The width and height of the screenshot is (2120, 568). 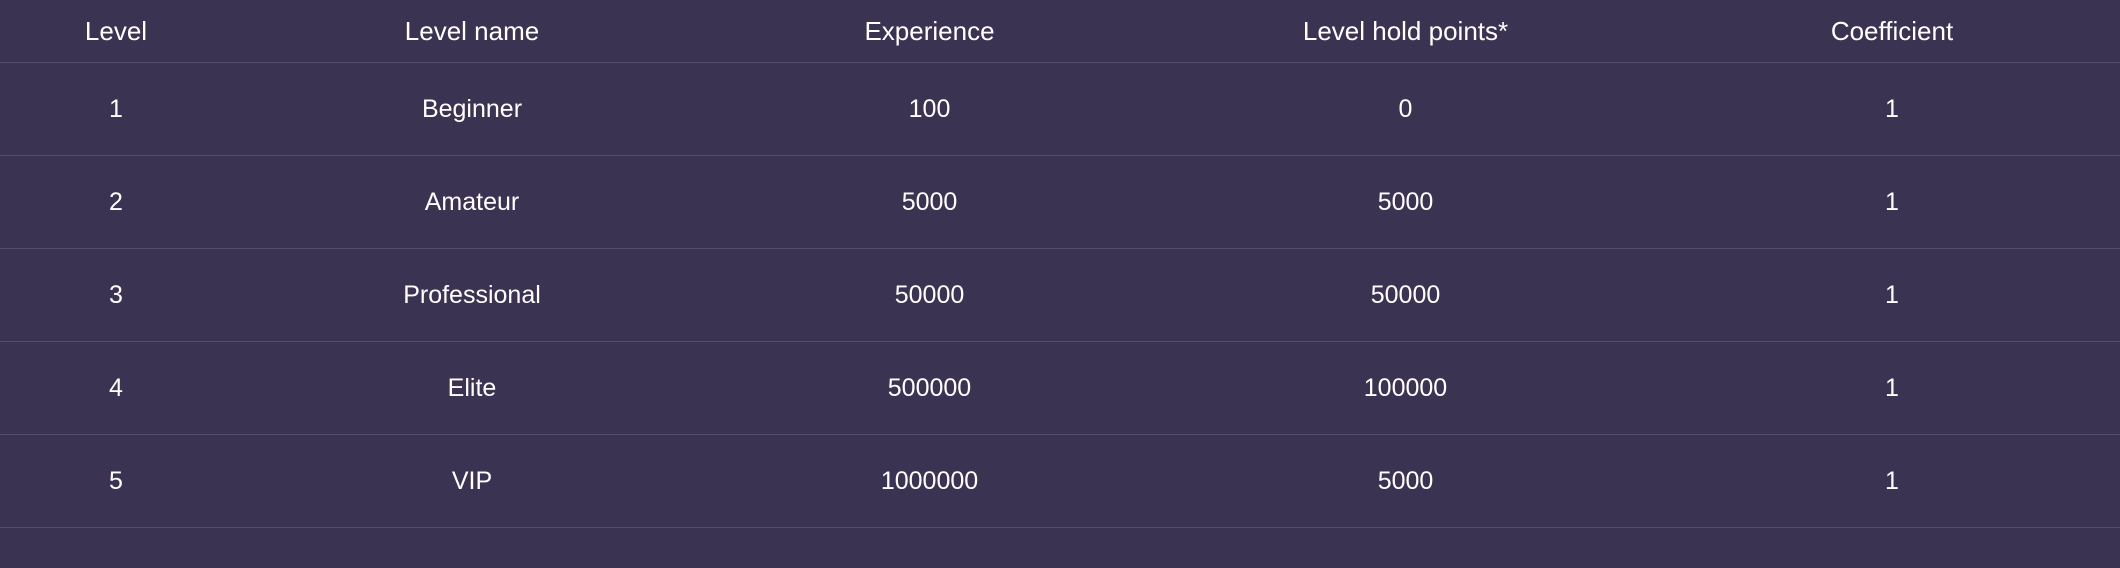 I want to click on cell-level-name: Elite, so click(x=472, y=388).